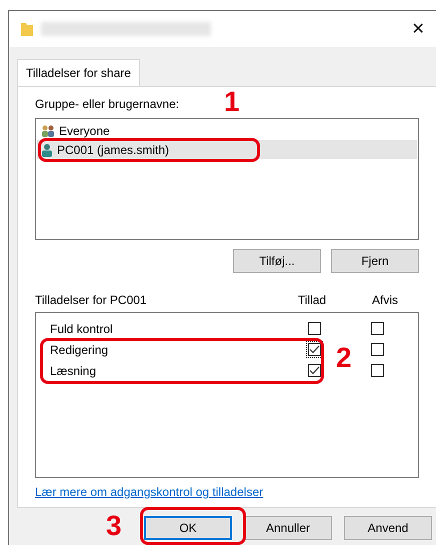 The height and width of the screenshot is (545, 436). I want to click on folder-icon, so click(27, 29).